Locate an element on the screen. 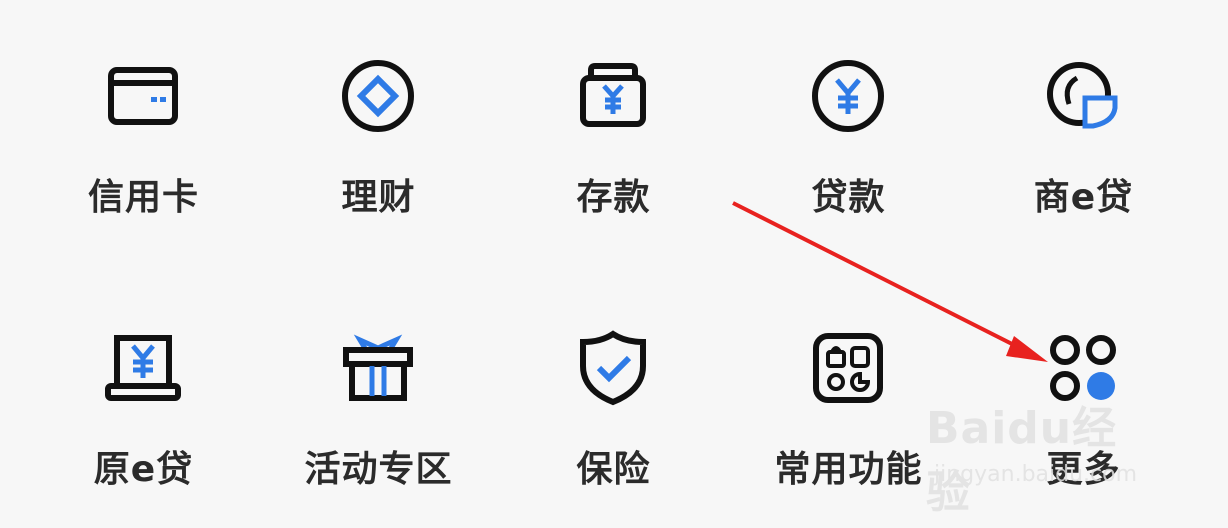 This screenshot has height=528, width=1228. menu-item-label: 保险 is located at coordinates (613, 469).